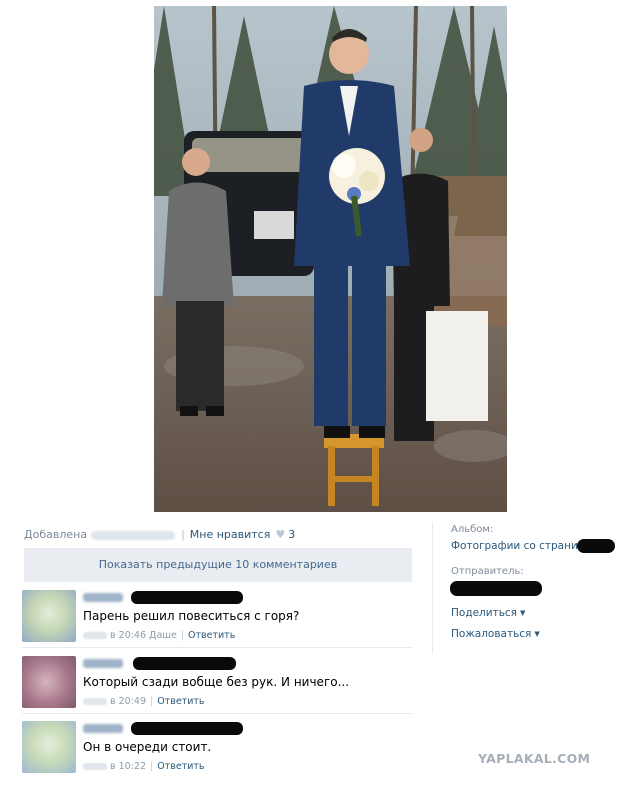  Describe the element at coordinates (128, 766) in the screenshot. I see `comment-time: в 10:22` at that location.